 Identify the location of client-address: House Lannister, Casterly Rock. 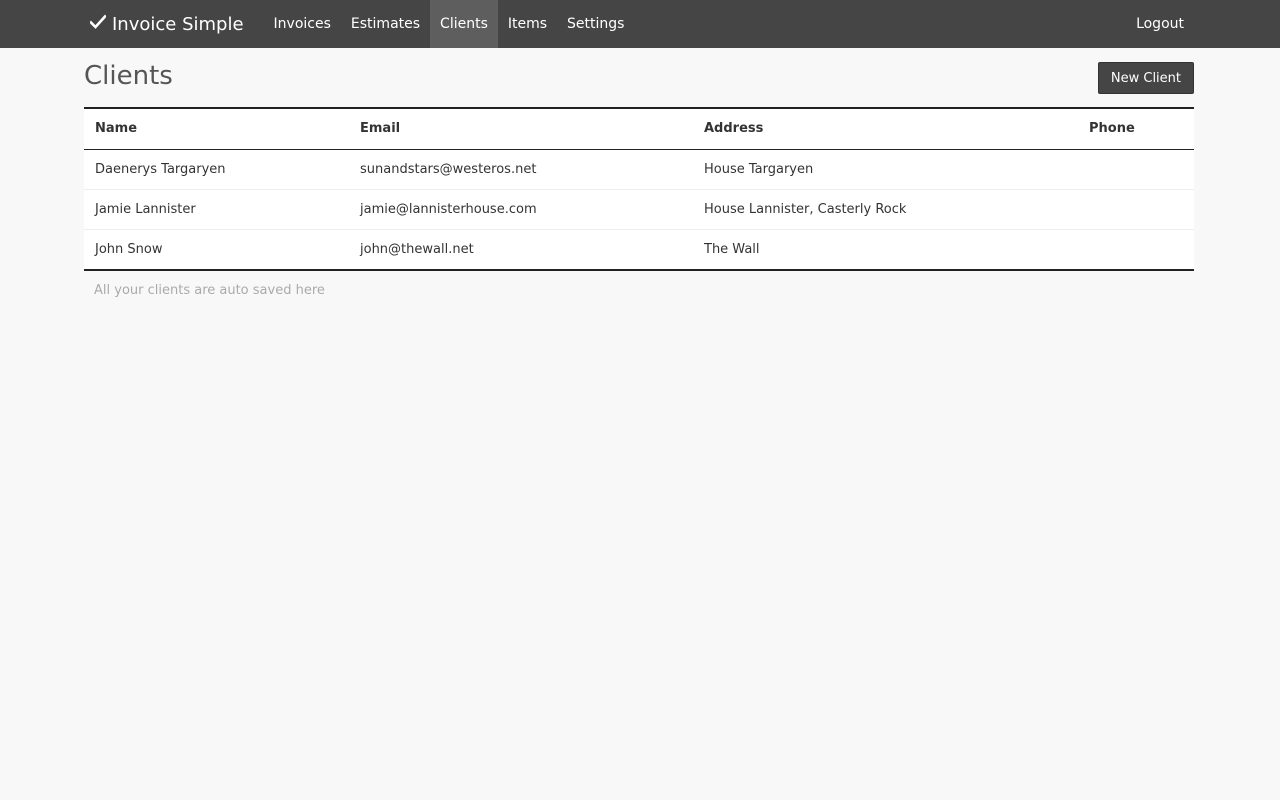
(885, 209).